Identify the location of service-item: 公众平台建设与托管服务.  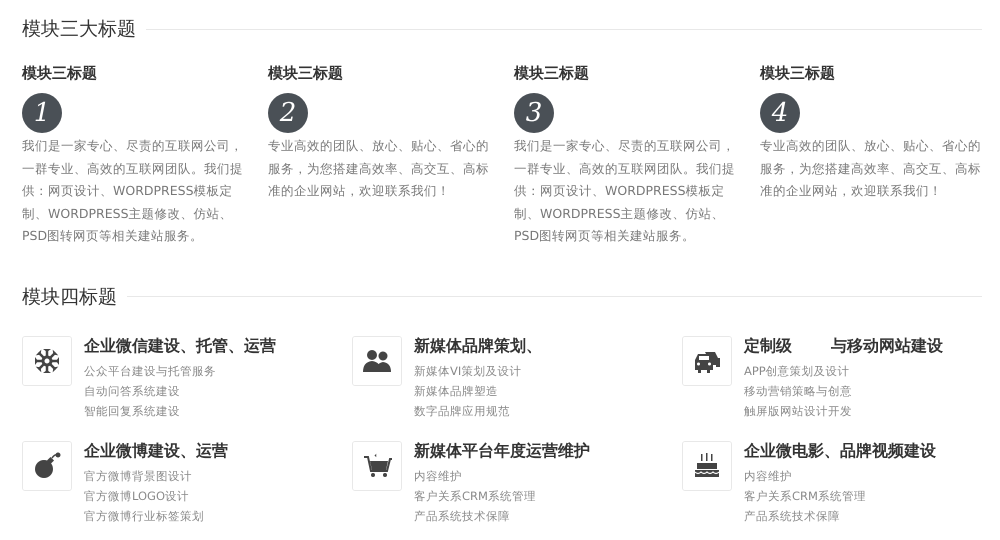
(150, 371).